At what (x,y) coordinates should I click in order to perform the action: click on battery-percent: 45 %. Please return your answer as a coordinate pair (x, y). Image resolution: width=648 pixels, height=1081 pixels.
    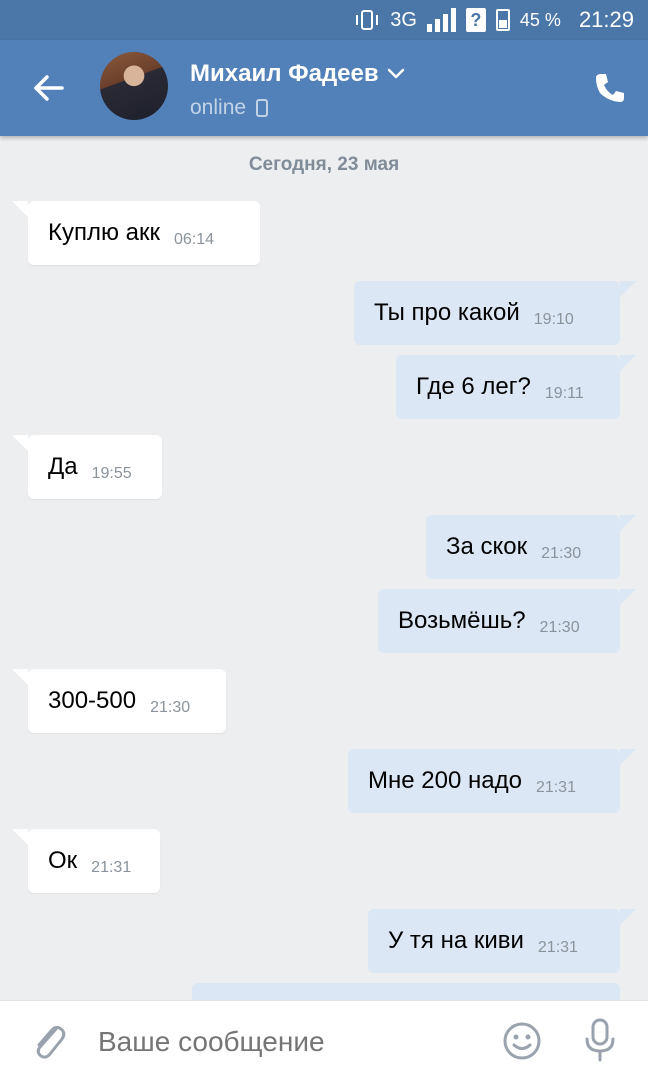
    Looking at the image, I should click on (540, 19).